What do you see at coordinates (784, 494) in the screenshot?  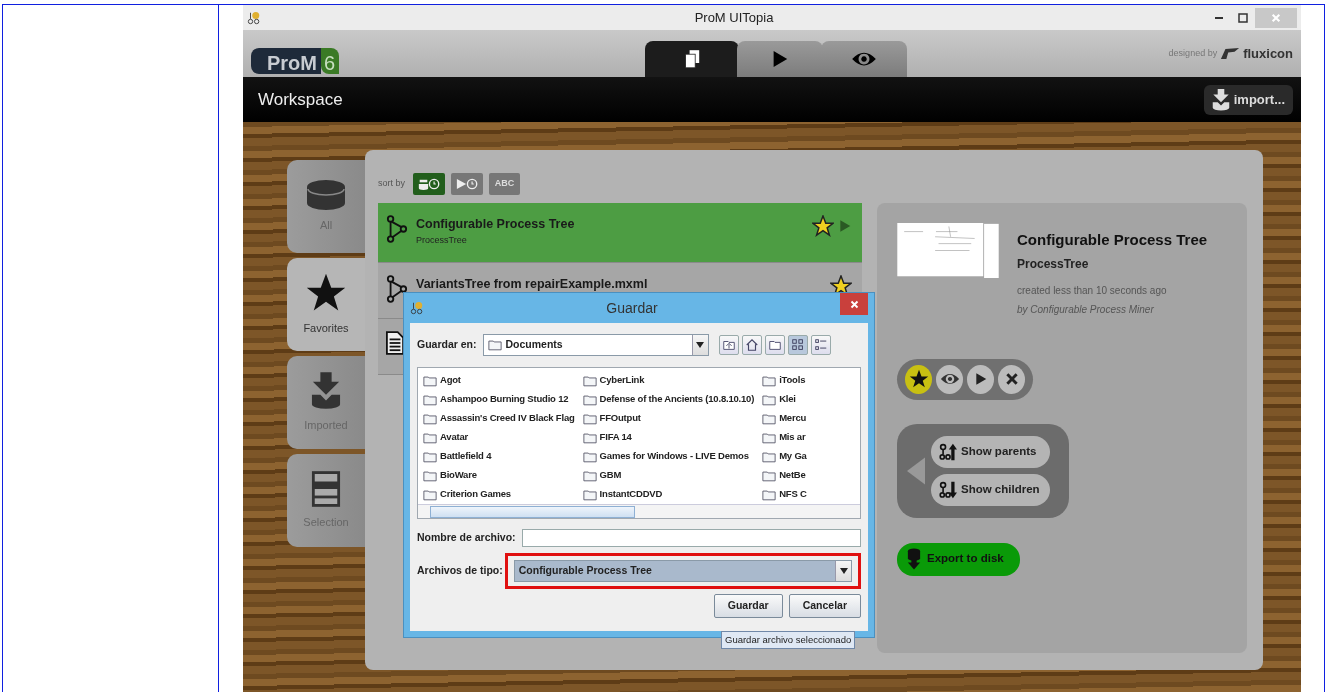 I see `folder-item: NFS C` at bounding box center [784, 494].